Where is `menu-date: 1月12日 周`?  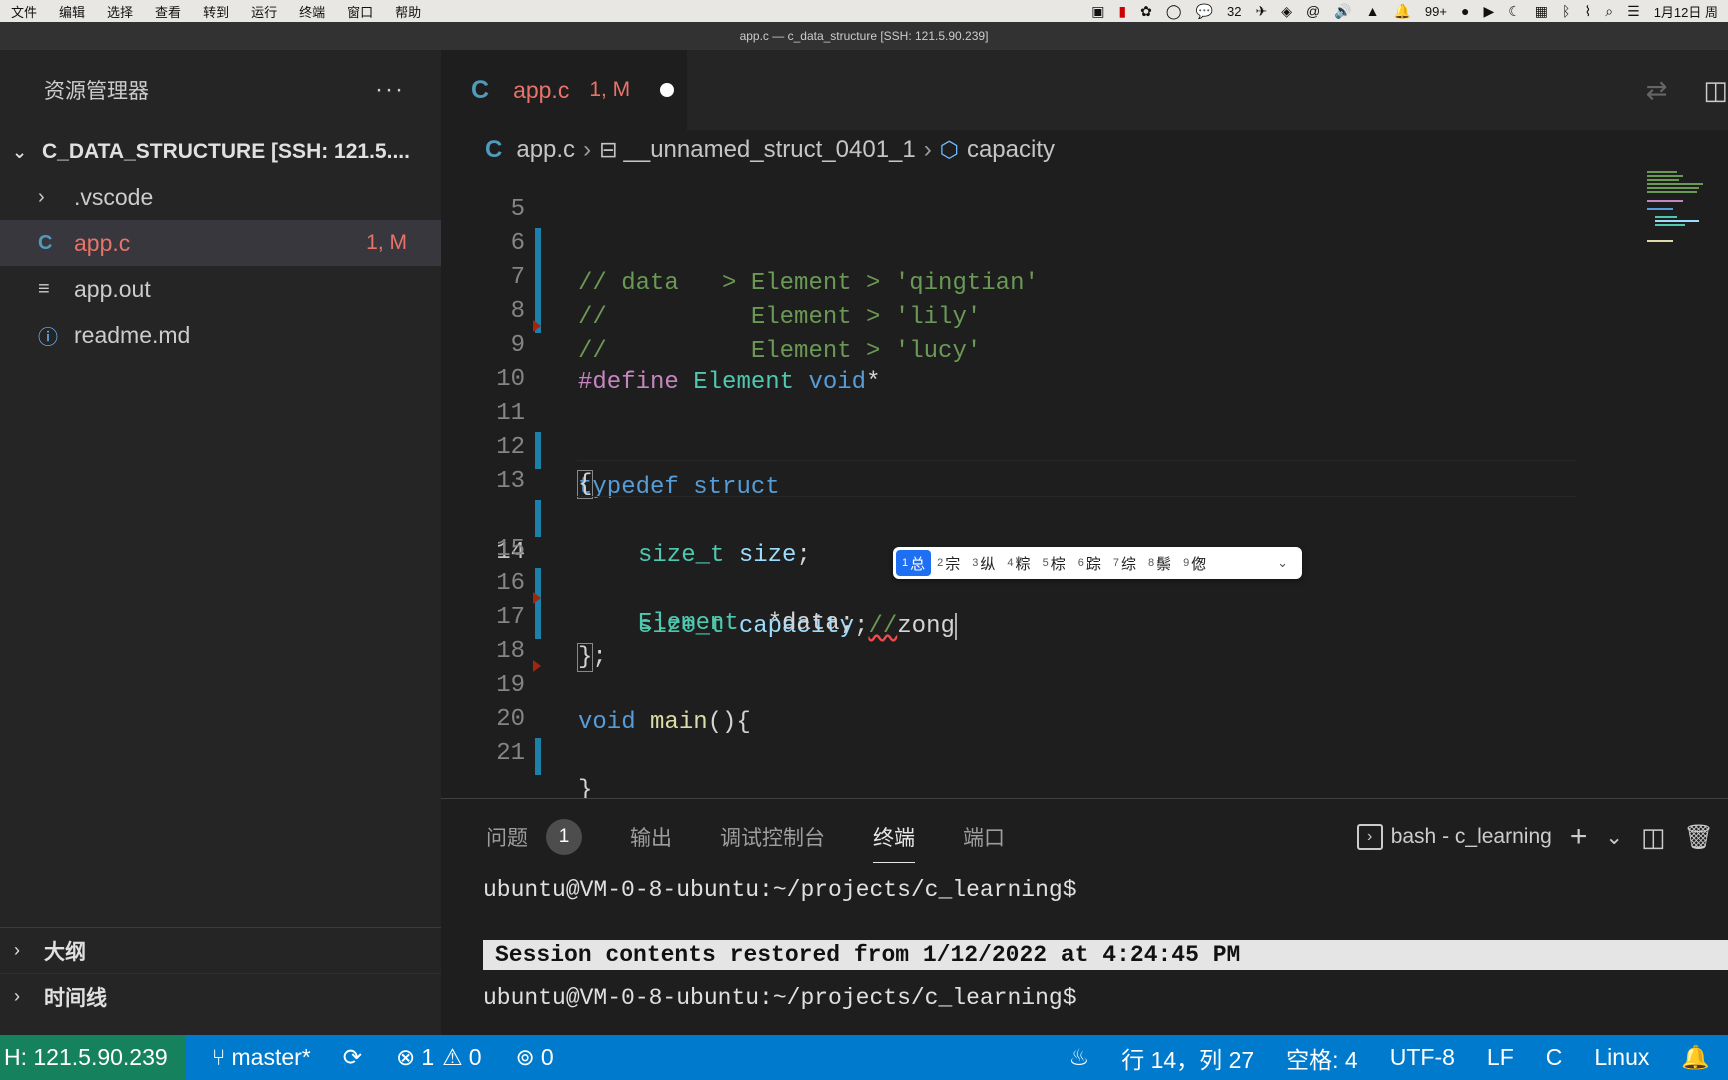 menu-date: 1月12日 周 is located at coordinates (1686, 11).